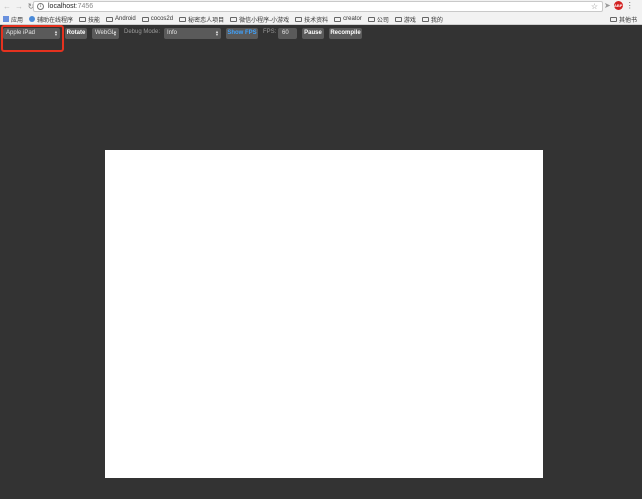 Image resolution: width=642 pixels, height=499 pixels. Describe the element at coordinates (242, 33) in the screenshot. I see `show-fps-button: Show FPS` at that location.